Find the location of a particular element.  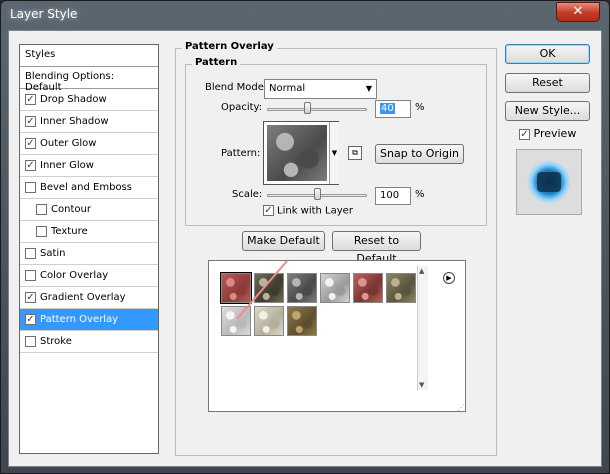

new-preset-icon: ⧉ is located at coordinates (355, 152).